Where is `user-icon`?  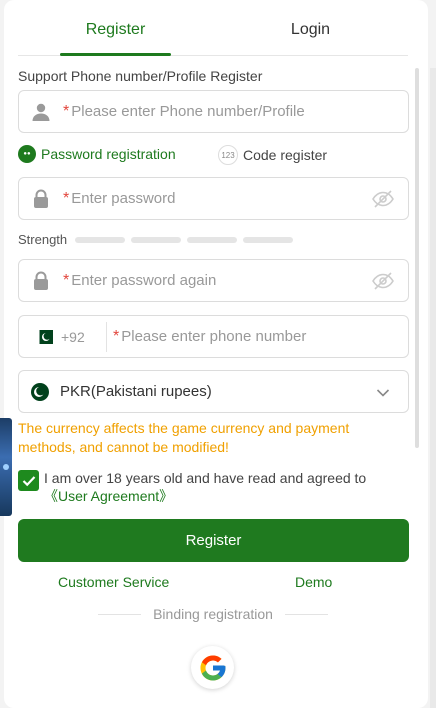 user-icon is located at coordinates (41, 112).